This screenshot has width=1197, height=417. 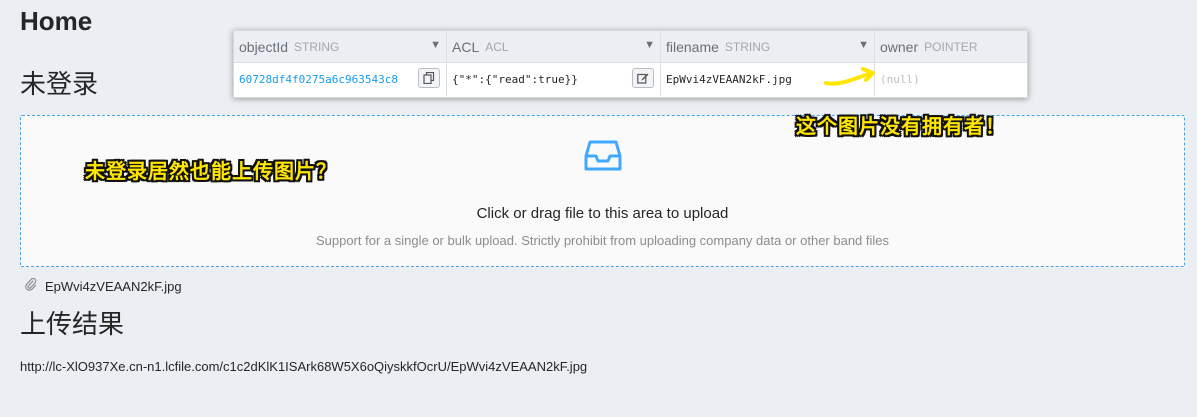 I want to click on column-header-owner: owner POINTER, so click(x=951, y=46).